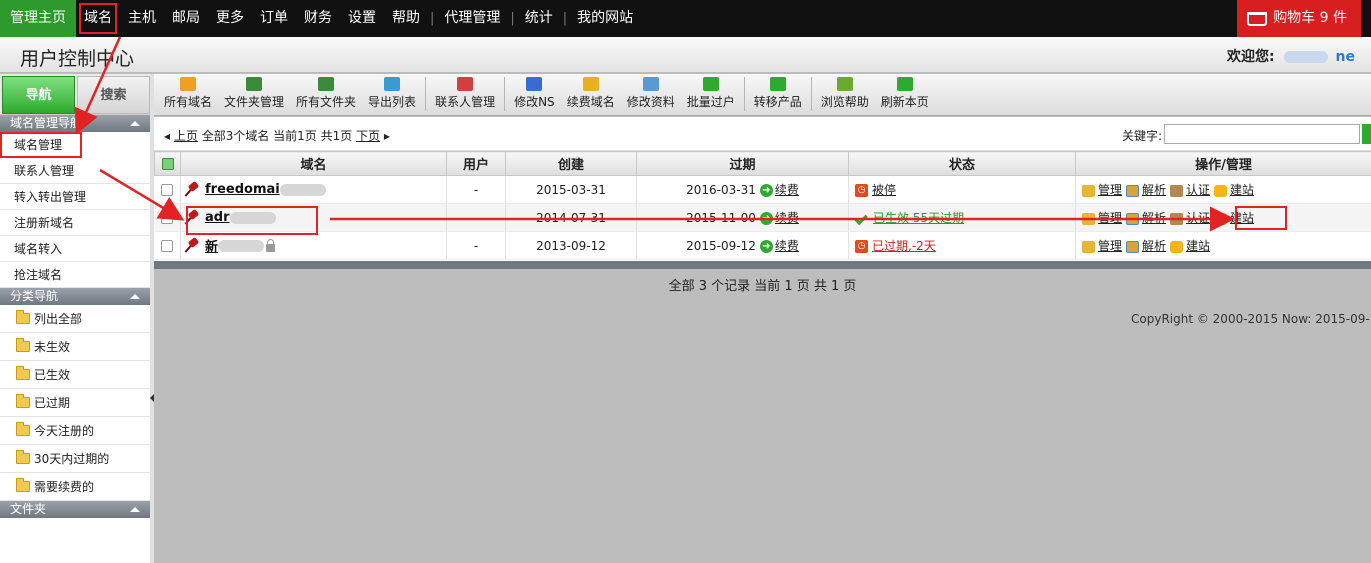 The image size is (1371, 563). What do you see at coordinates (905, 96) in the screenshot?
I see `toolbar-button: 刷新本页` at bounding box center [905, 96].